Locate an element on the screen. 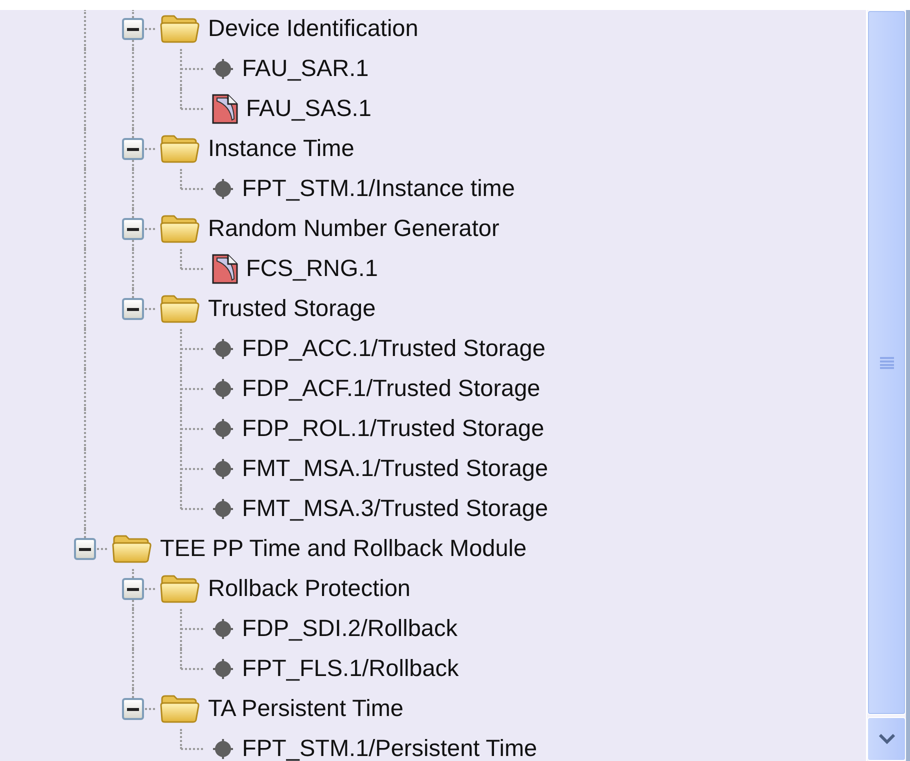 Image resolution: width=910 pixels, height=761 pixels. folder-label: TA Persistent Time is located at coordinates (306, 709).